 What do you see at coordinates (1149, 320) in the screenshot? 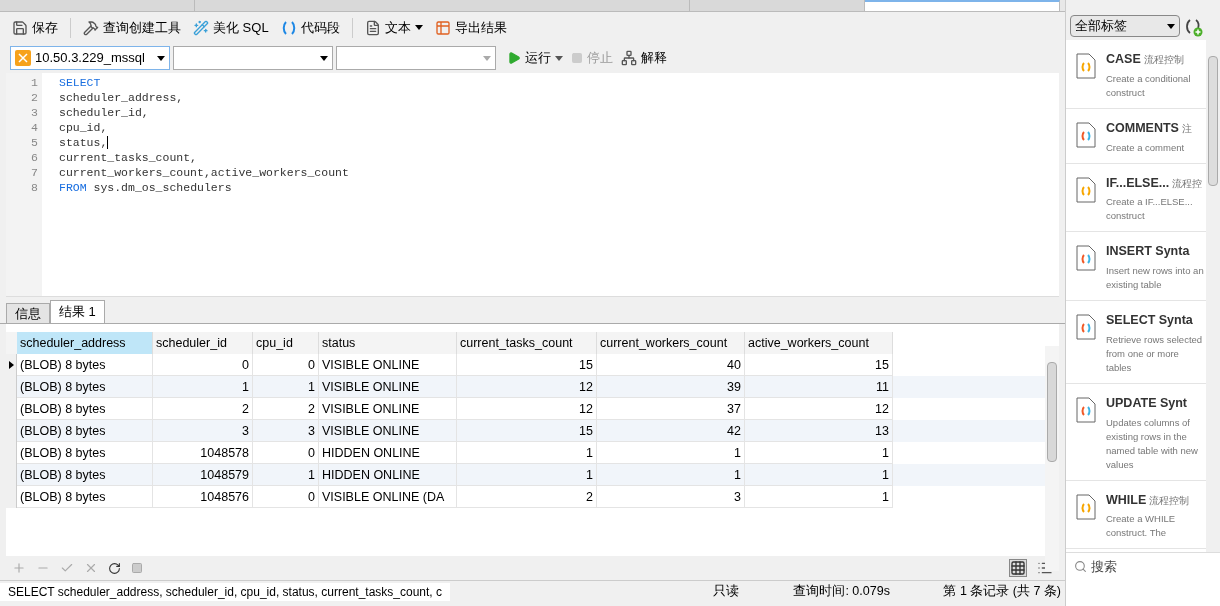
I see `snippet-title: SELECT Synta` at bounding box center [1149, 320].